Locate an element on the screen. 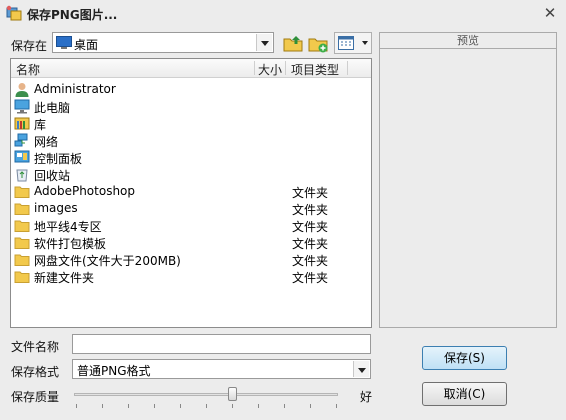 The width and height of the screenshot is (566, 420). library-icon is located at coordinates (22, 123).